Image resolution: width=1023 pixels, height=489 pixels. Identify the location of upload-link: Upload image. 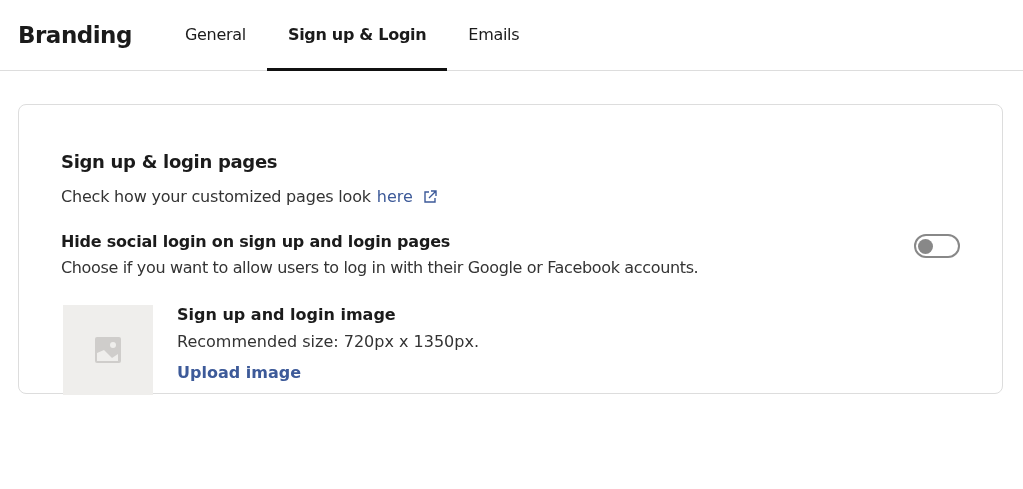
(328, 372).